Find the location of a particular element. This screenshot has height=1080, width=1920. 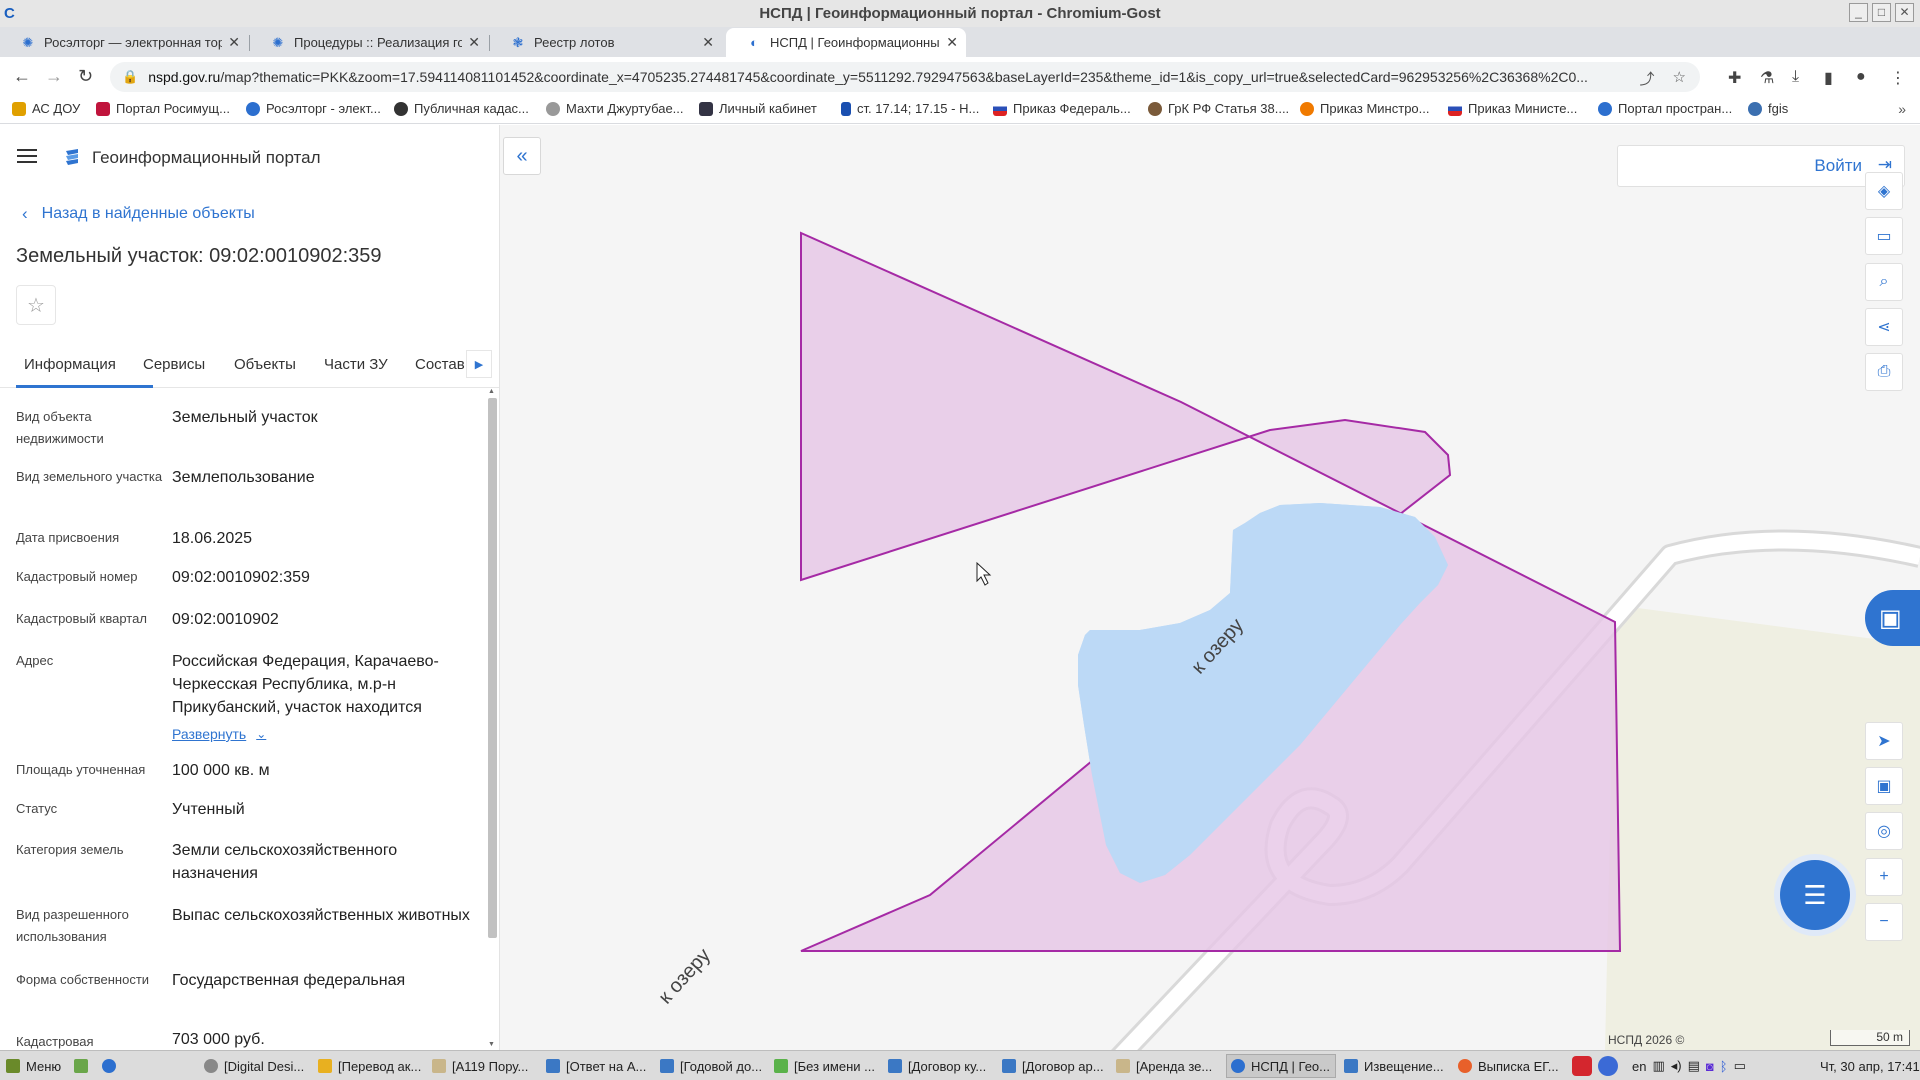

active-tab-underline is located at coordinates (84, 386).